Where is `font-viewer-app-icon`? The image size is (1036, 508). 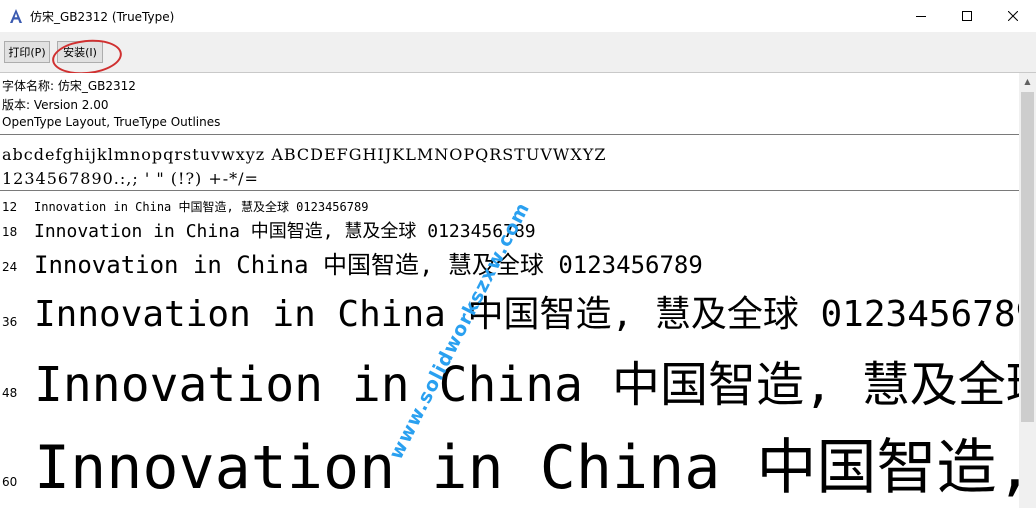 font-viewer-app-icon is located at coordinates (16, 16).